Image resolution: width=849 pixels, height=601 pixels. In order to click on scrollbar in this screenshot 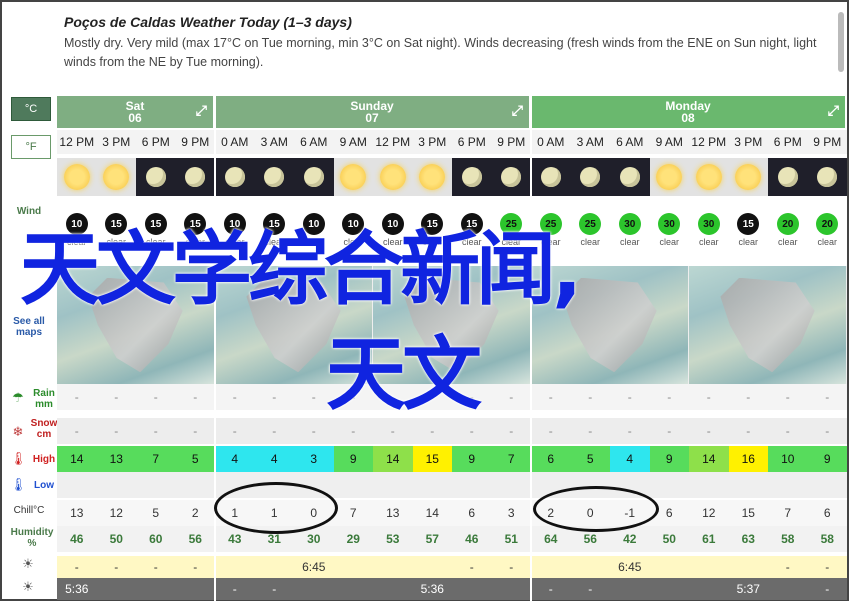, I will do `click(841, 44)`.